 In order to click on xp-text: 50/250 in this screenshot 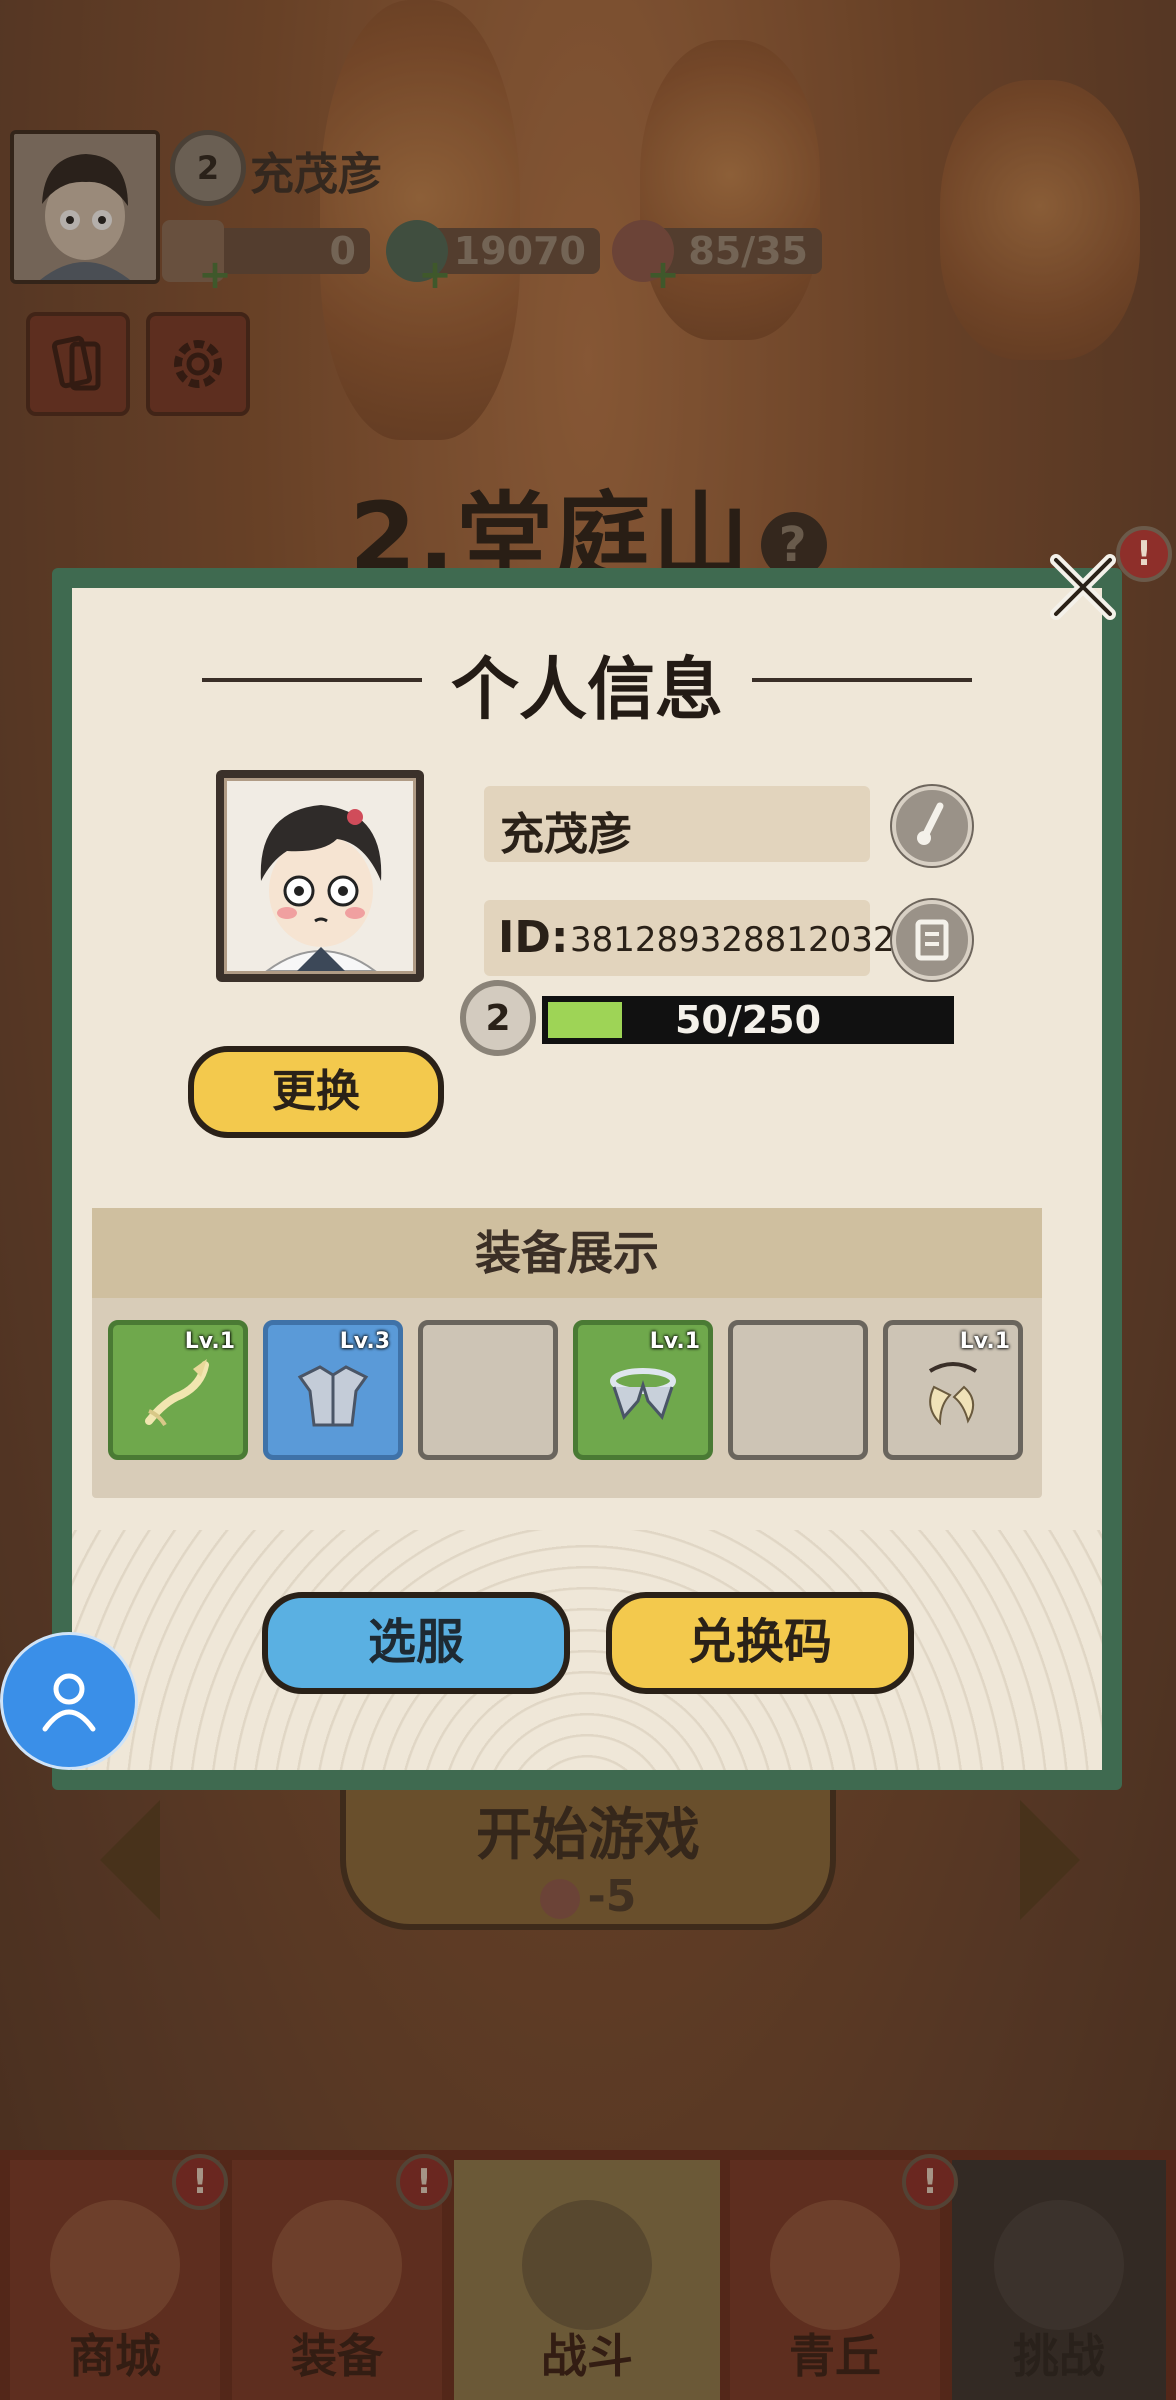, I will do `click(748, 1020)`.